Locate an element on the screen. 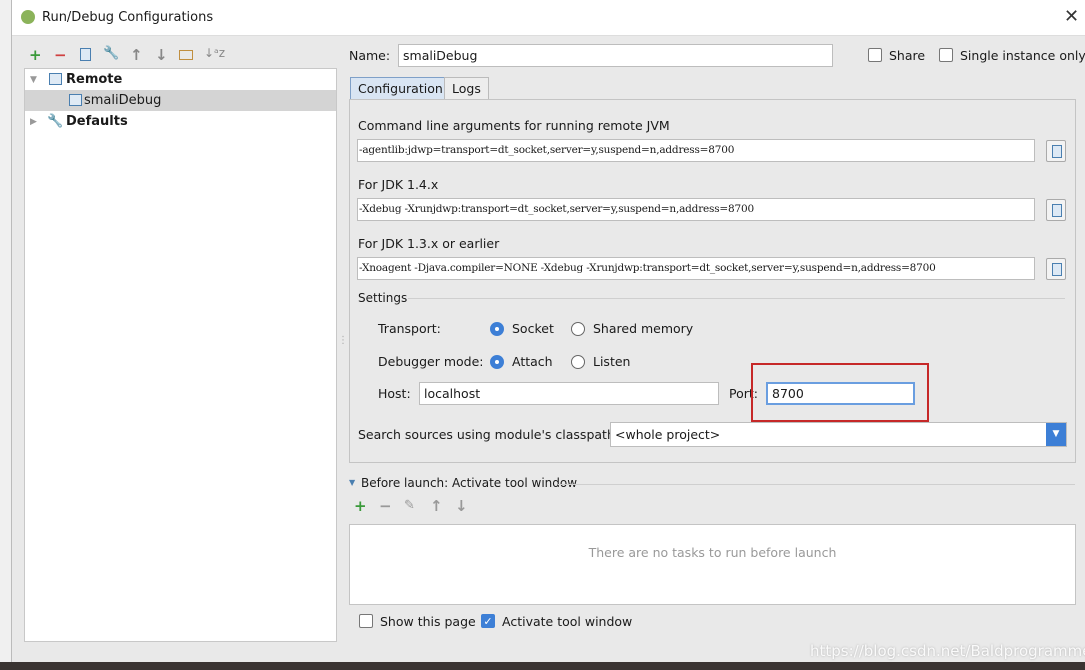  tree-node-label: smaliDebug is located at coordinates (123, 100).